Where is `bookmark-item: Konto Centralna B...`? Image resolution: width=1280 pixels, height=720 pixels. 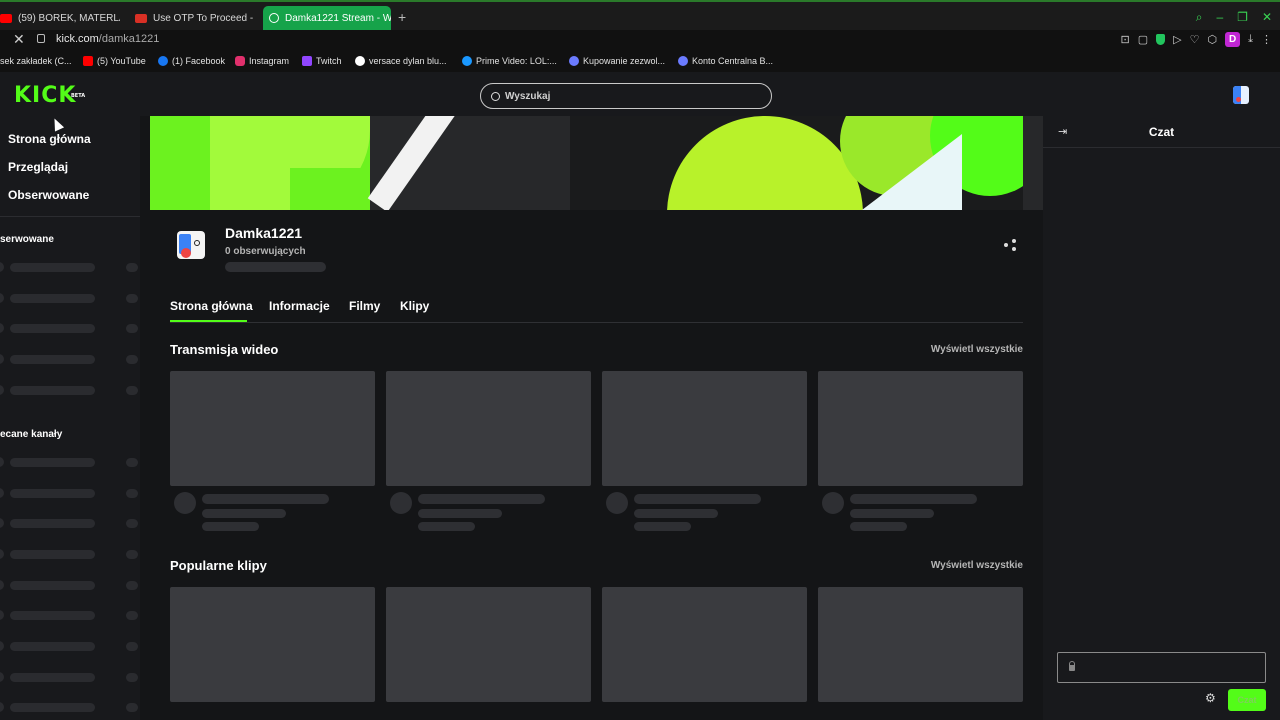
bookmark-item: Konto Centralna B... is located at coordinates (725, 61).